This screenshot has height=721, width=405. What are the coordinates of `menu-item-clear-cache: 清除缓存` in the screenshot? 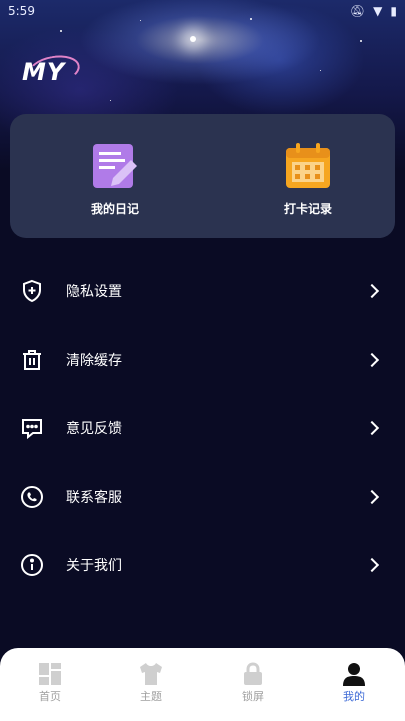 It's located at (202, 360).